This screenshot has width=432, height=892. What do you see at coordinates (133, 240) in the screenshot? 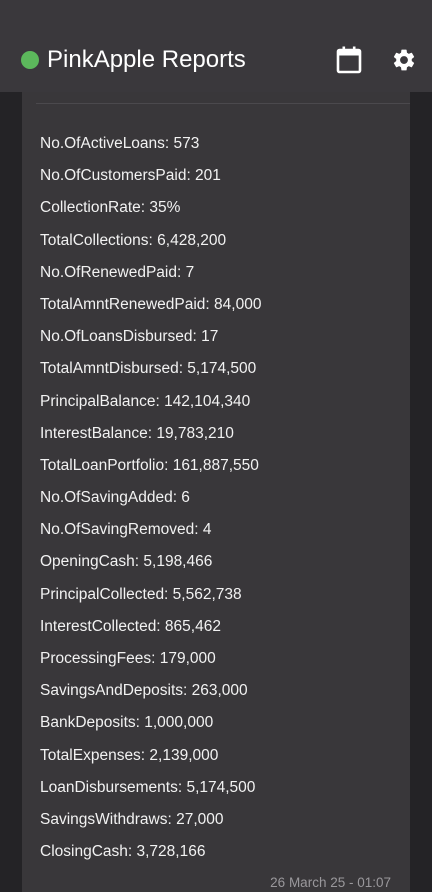
I see `report-row: TotalCollections: 6,428,200` at bounding box center [133, 240].